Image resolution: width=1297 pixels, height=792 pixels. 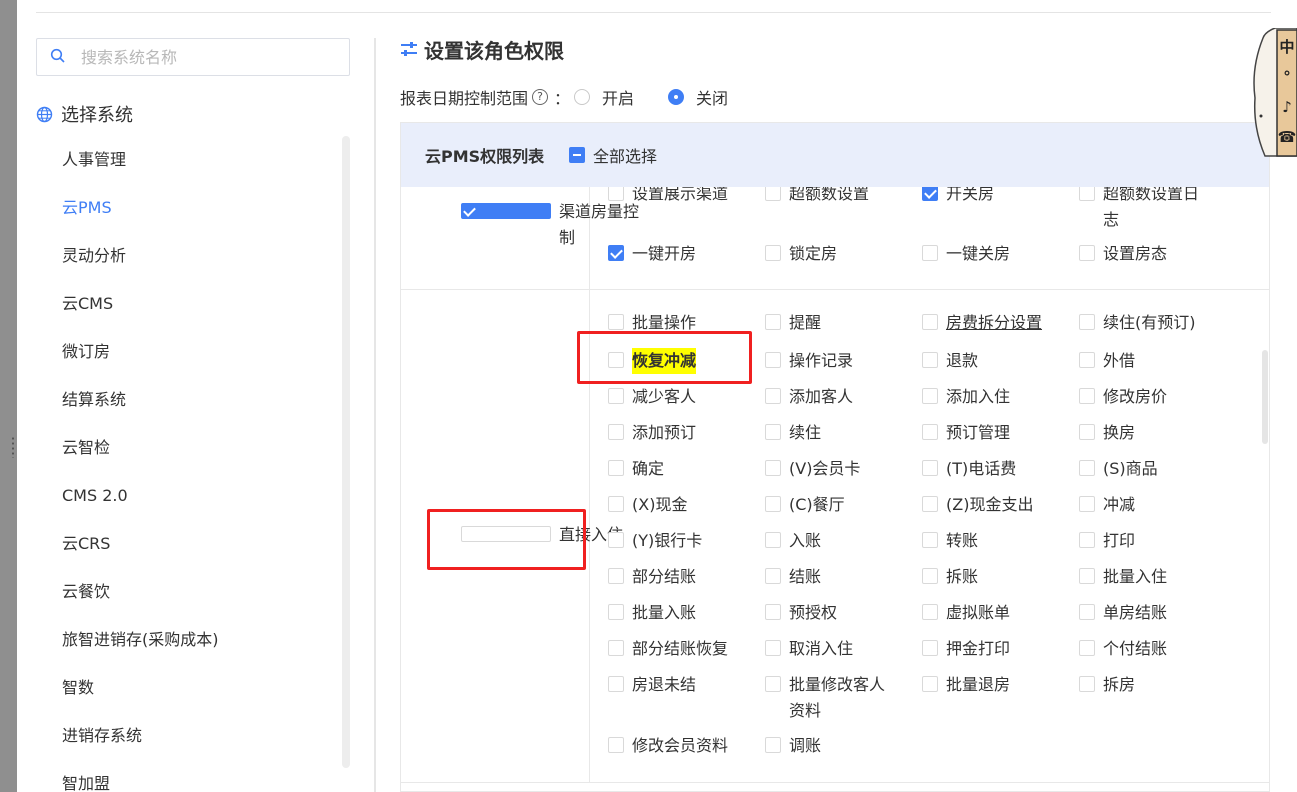 What do you see at coordinates (197, 496) in the screenshot?
I see `sidebar-item: CMS 2.0` at bounding box center [197, 496].